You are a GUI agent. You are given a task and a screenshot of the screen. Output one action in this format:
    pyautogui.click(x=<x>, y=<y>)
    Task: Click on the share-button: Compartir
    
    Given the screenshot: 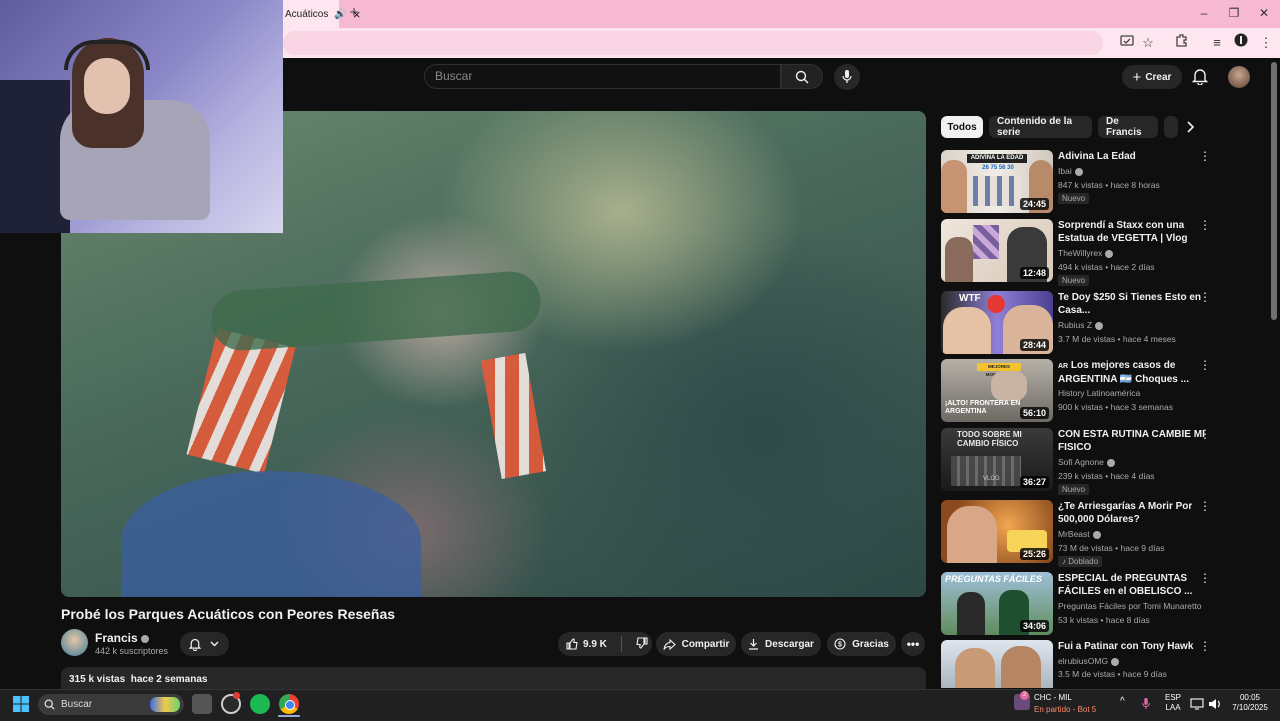 What is the action you would take?
    pyautogui.click(x=696, y=644)
    